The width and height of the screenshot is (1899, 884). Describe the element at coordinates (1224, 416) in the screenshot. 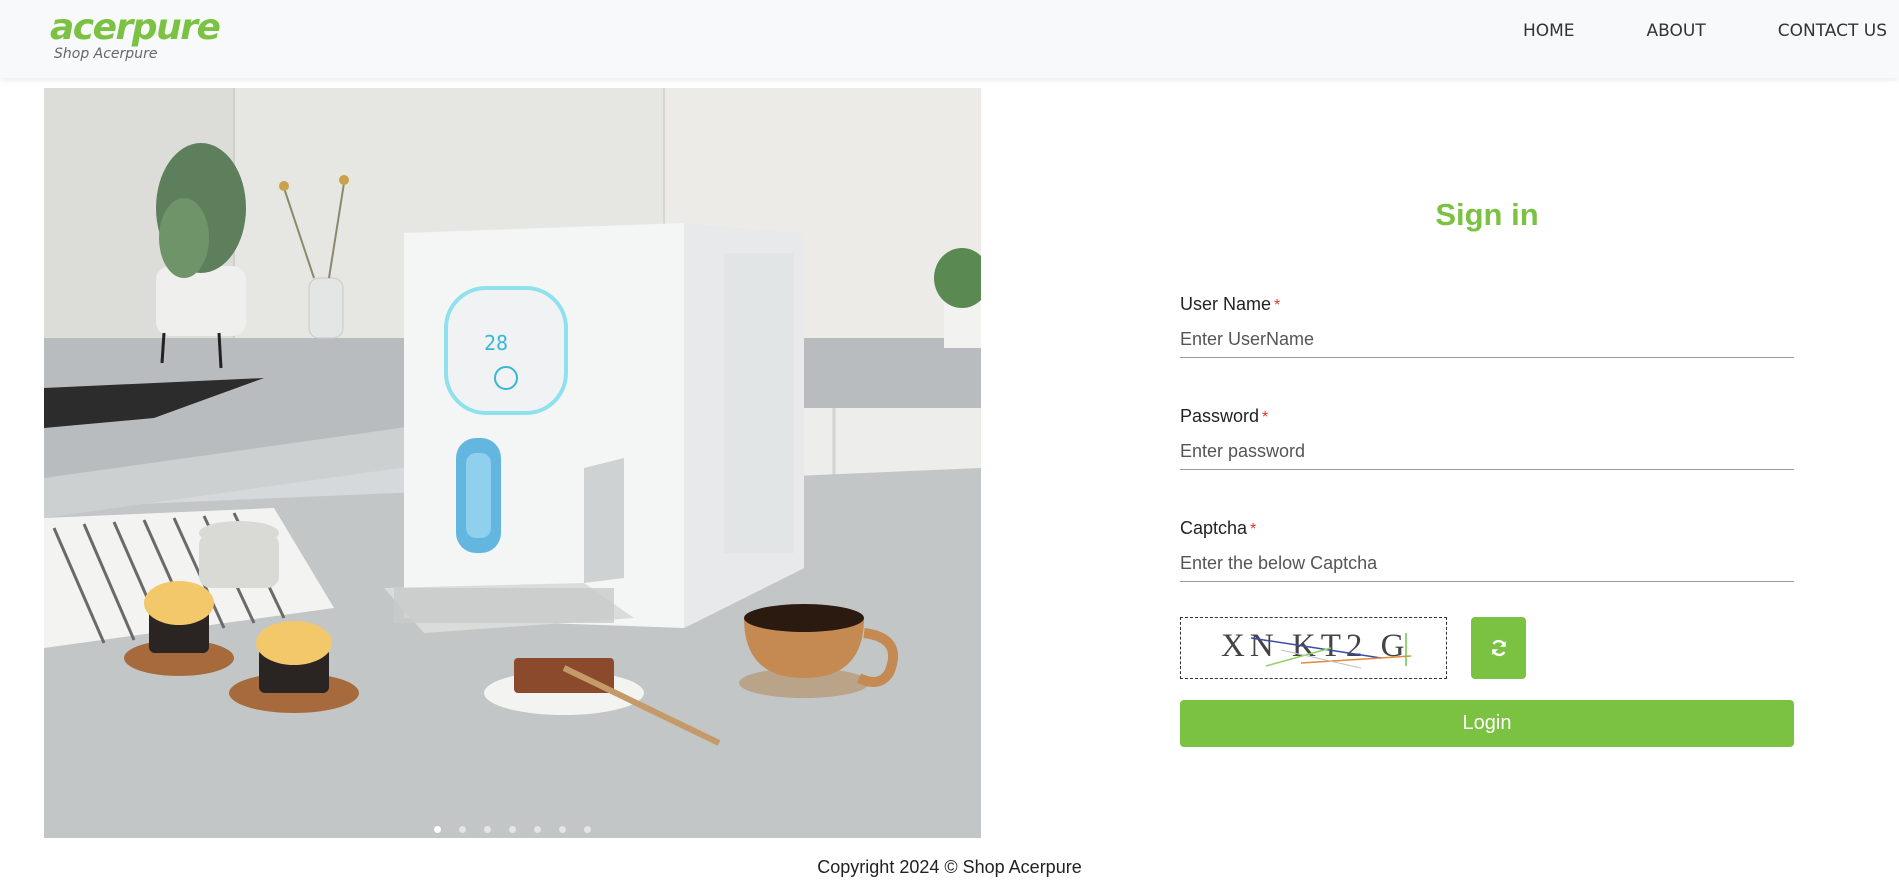

I see `password-label: Password *` at that location.